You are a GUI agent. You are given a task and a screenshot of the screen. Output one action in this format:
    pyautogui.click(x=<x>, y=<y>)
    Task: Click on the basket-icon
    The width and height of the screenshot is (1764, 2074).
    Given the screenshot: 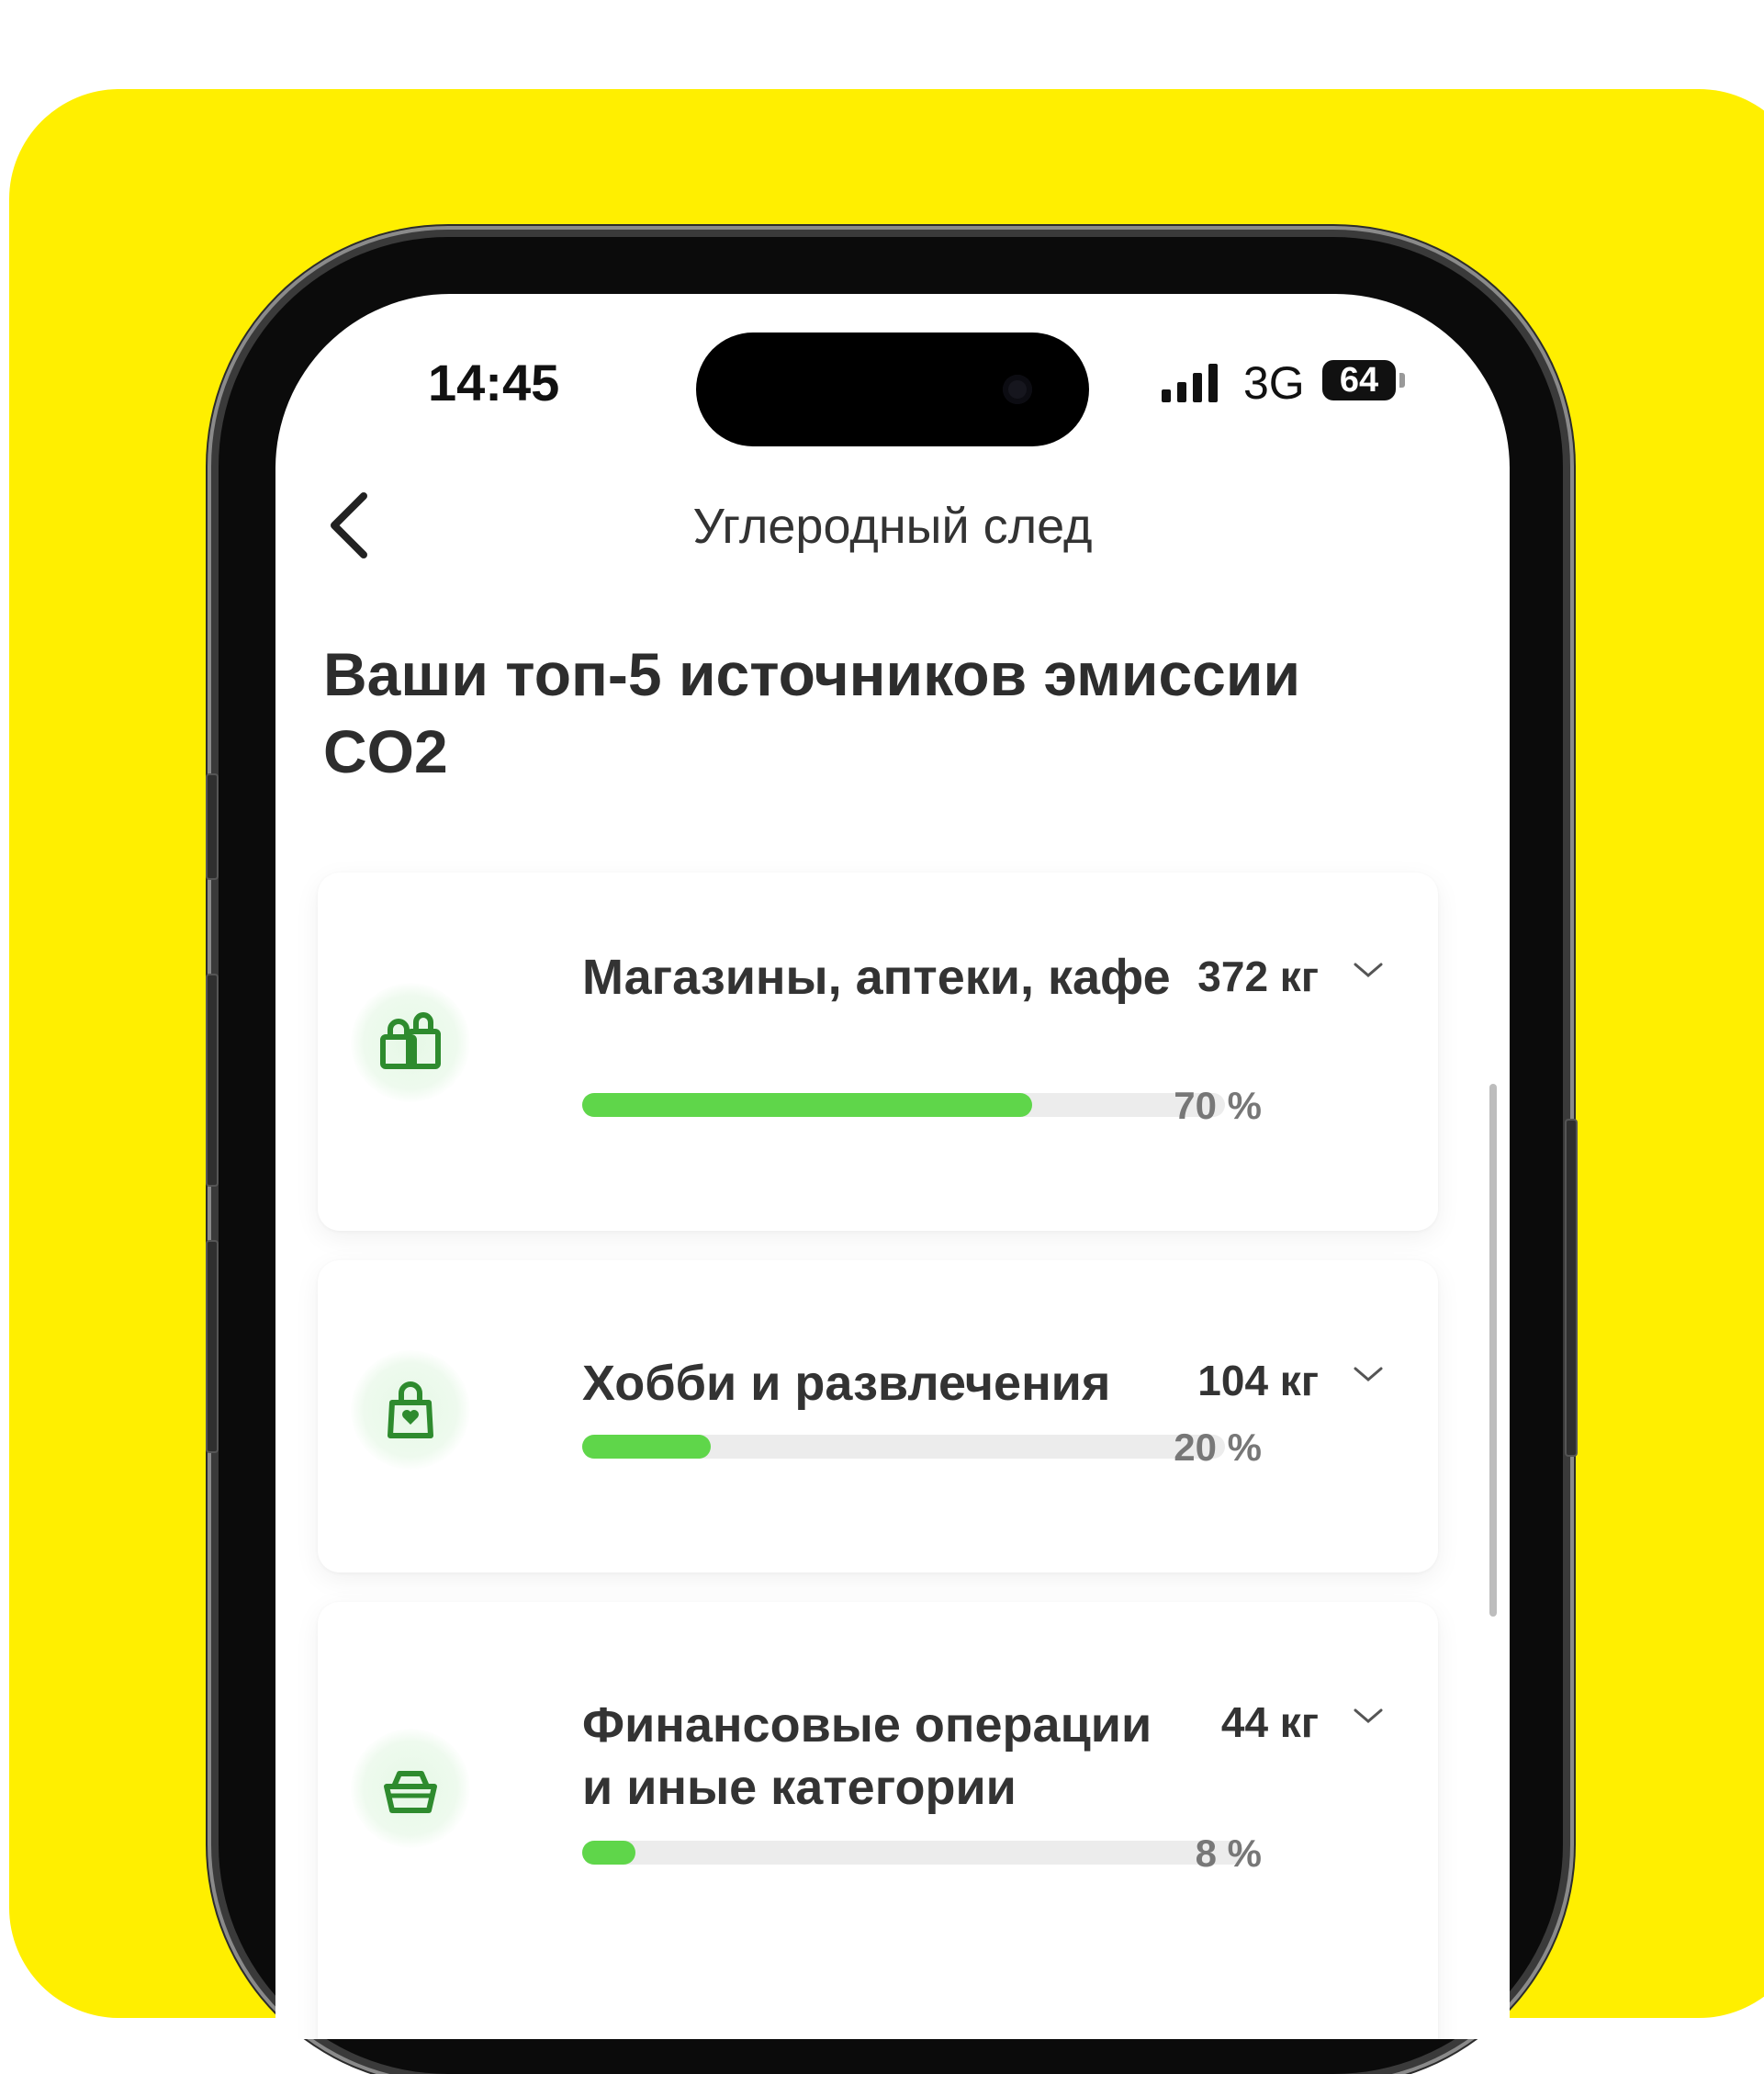 What is the action you would take?
    pyautogui.click(x=410, y=1792)
    